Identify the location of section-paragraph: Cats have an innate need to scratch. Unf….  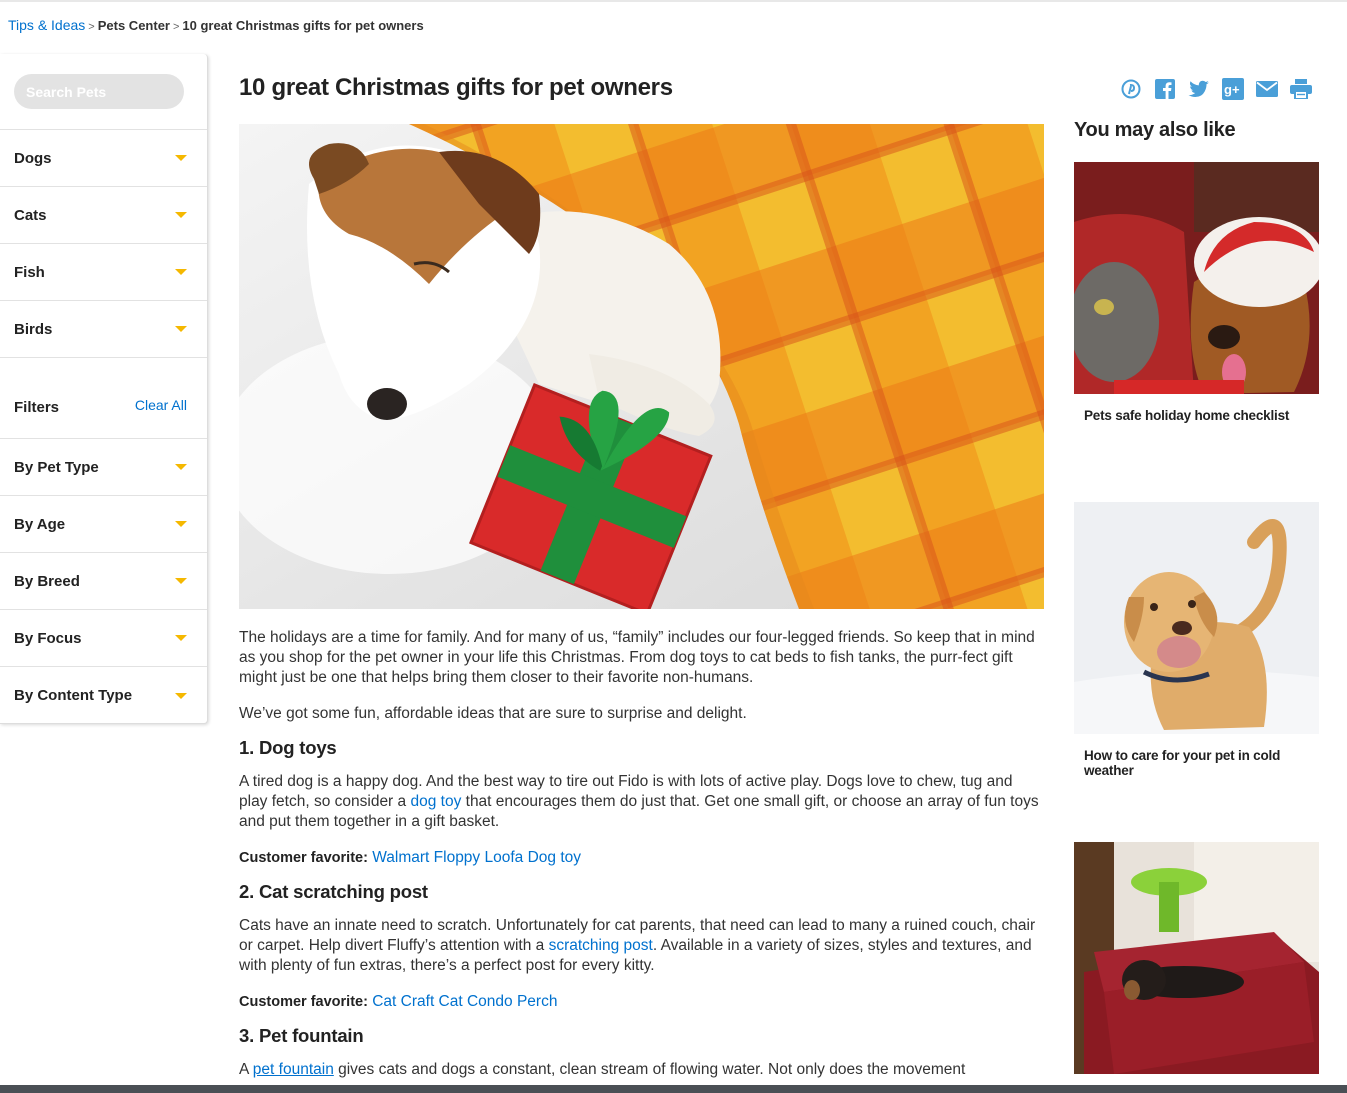
(641, 946).